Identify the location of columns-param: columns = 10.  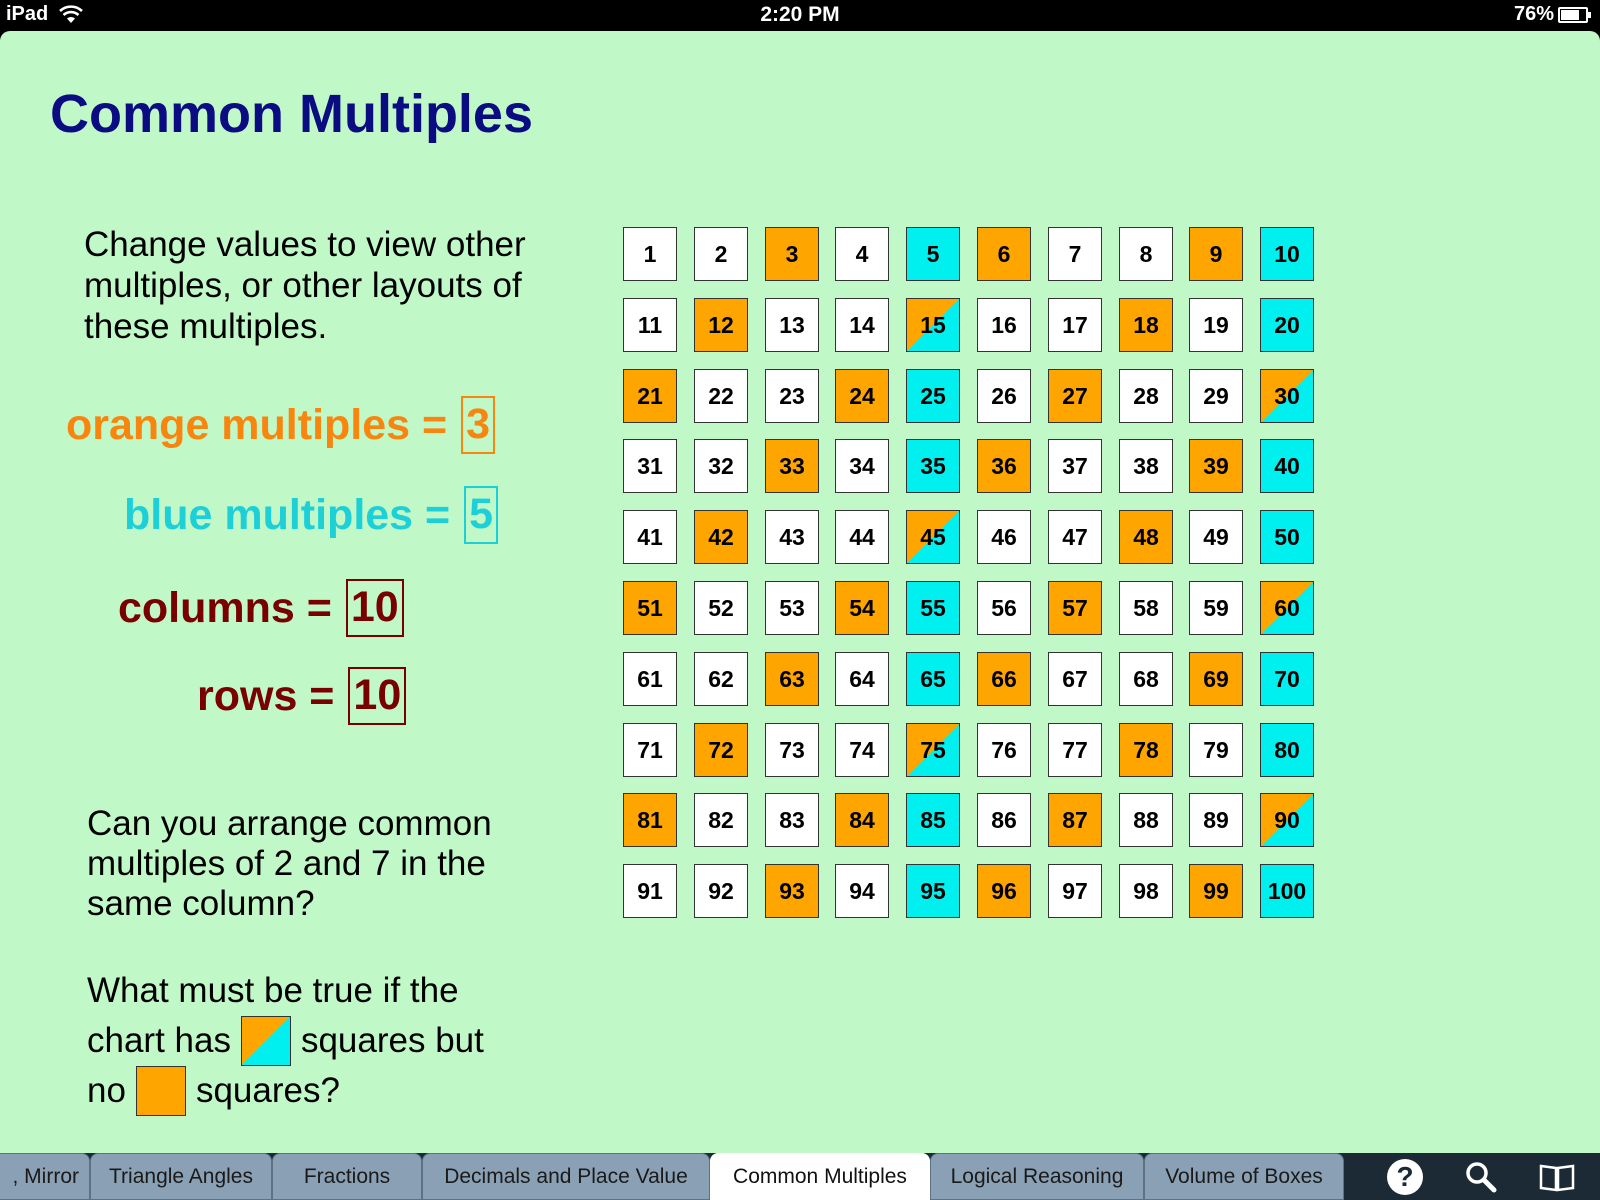
(261, 608).